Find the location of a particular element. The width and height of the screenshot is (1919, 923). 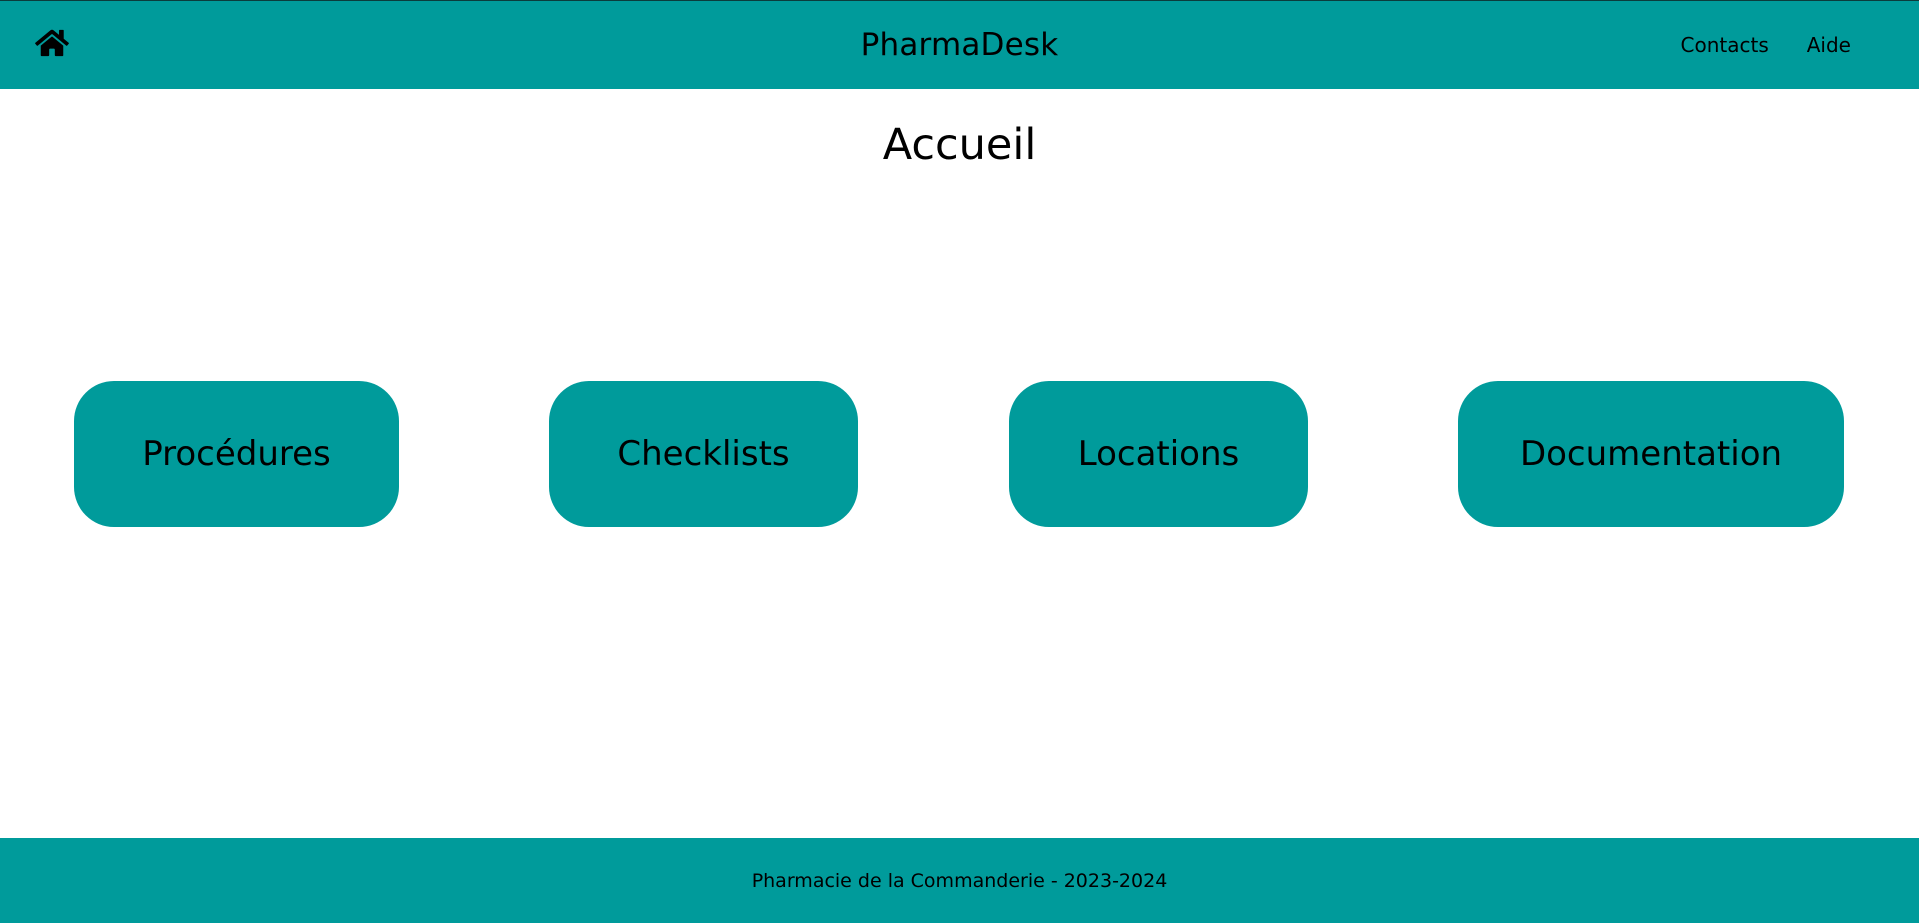

top-navbar: PharmaDesk Contacts Aide is located at coordinates (959, 44).